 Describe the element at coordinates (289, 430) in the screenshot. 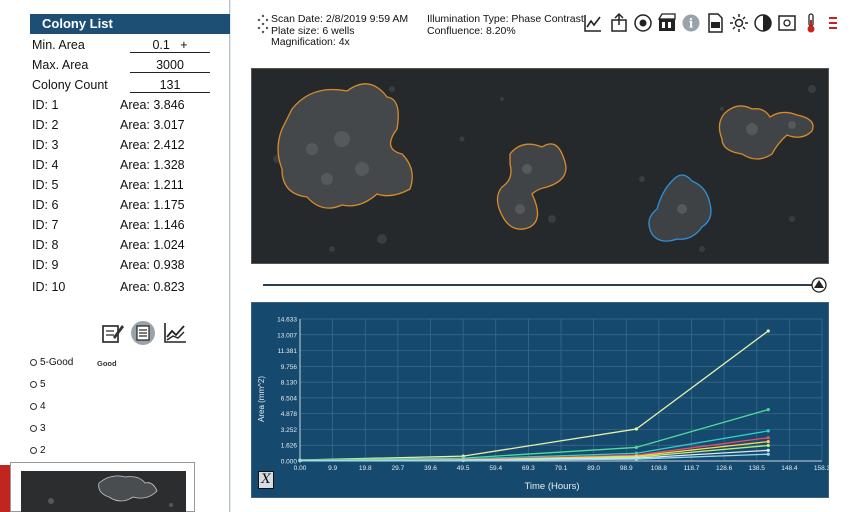

I see `y-tick-label: 3.252` at that location.